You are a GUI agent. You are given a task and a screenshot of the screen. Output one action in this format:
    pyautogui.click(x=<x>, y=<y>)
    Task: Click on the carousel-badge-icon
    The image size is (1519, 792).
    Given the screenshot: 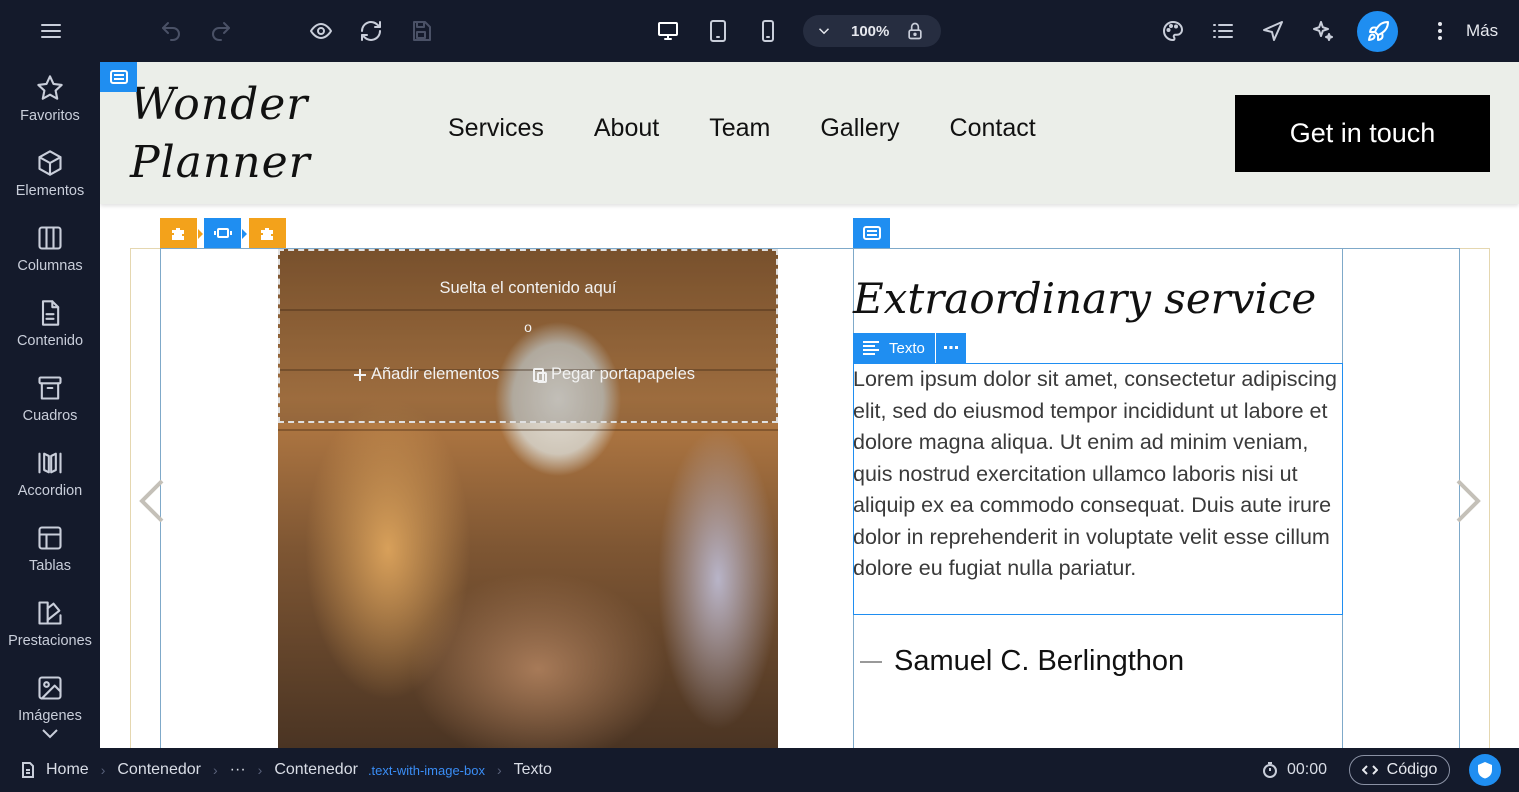 What is the action you would take?
    pyautogui.click(x=222, y=233)
    